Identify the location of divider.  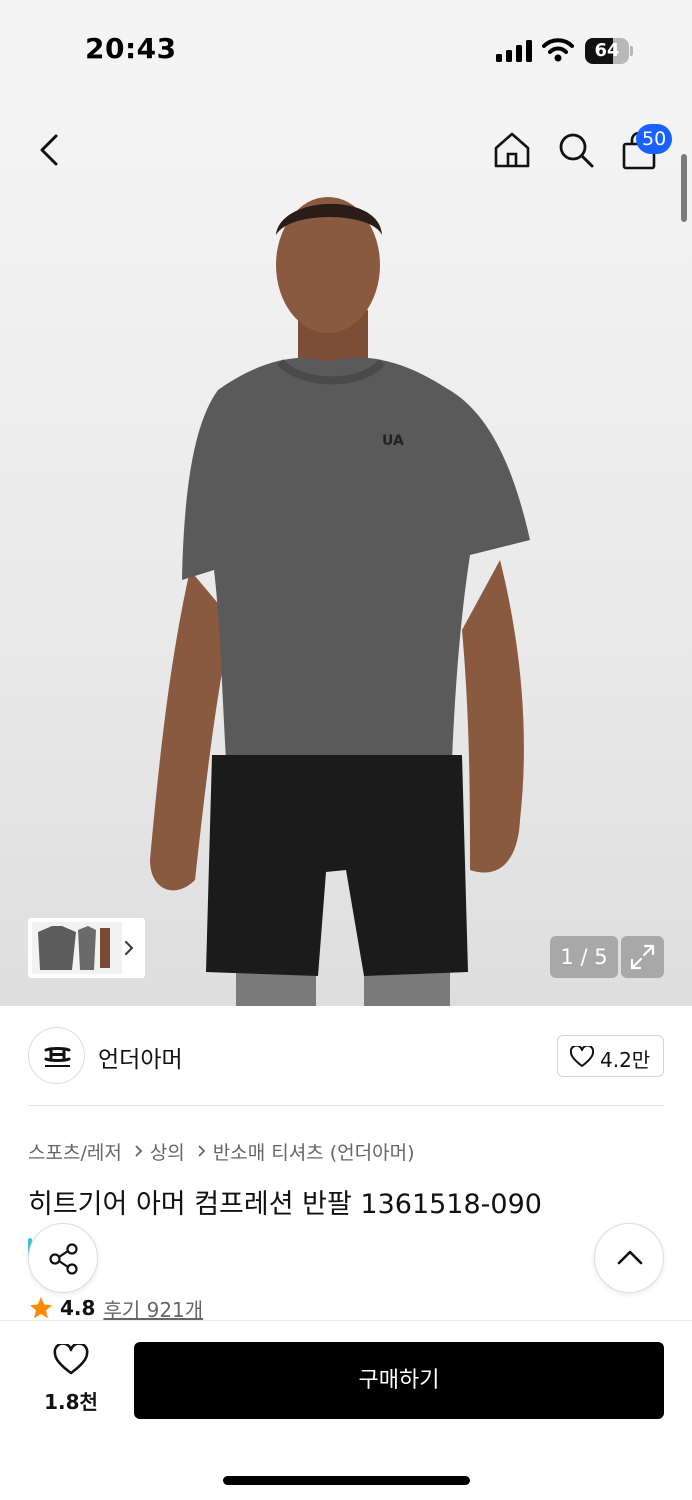
(346, 1105).